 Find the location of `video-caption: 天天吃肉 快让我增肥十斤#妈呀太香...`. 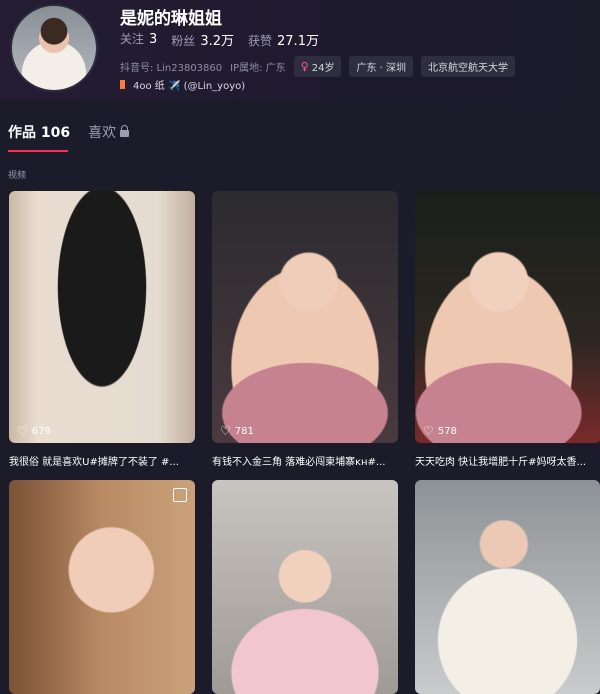

video-caption: 天天吃肉 快让我增肥十斤#妈呀太香... is located at coordinates (507, 460).